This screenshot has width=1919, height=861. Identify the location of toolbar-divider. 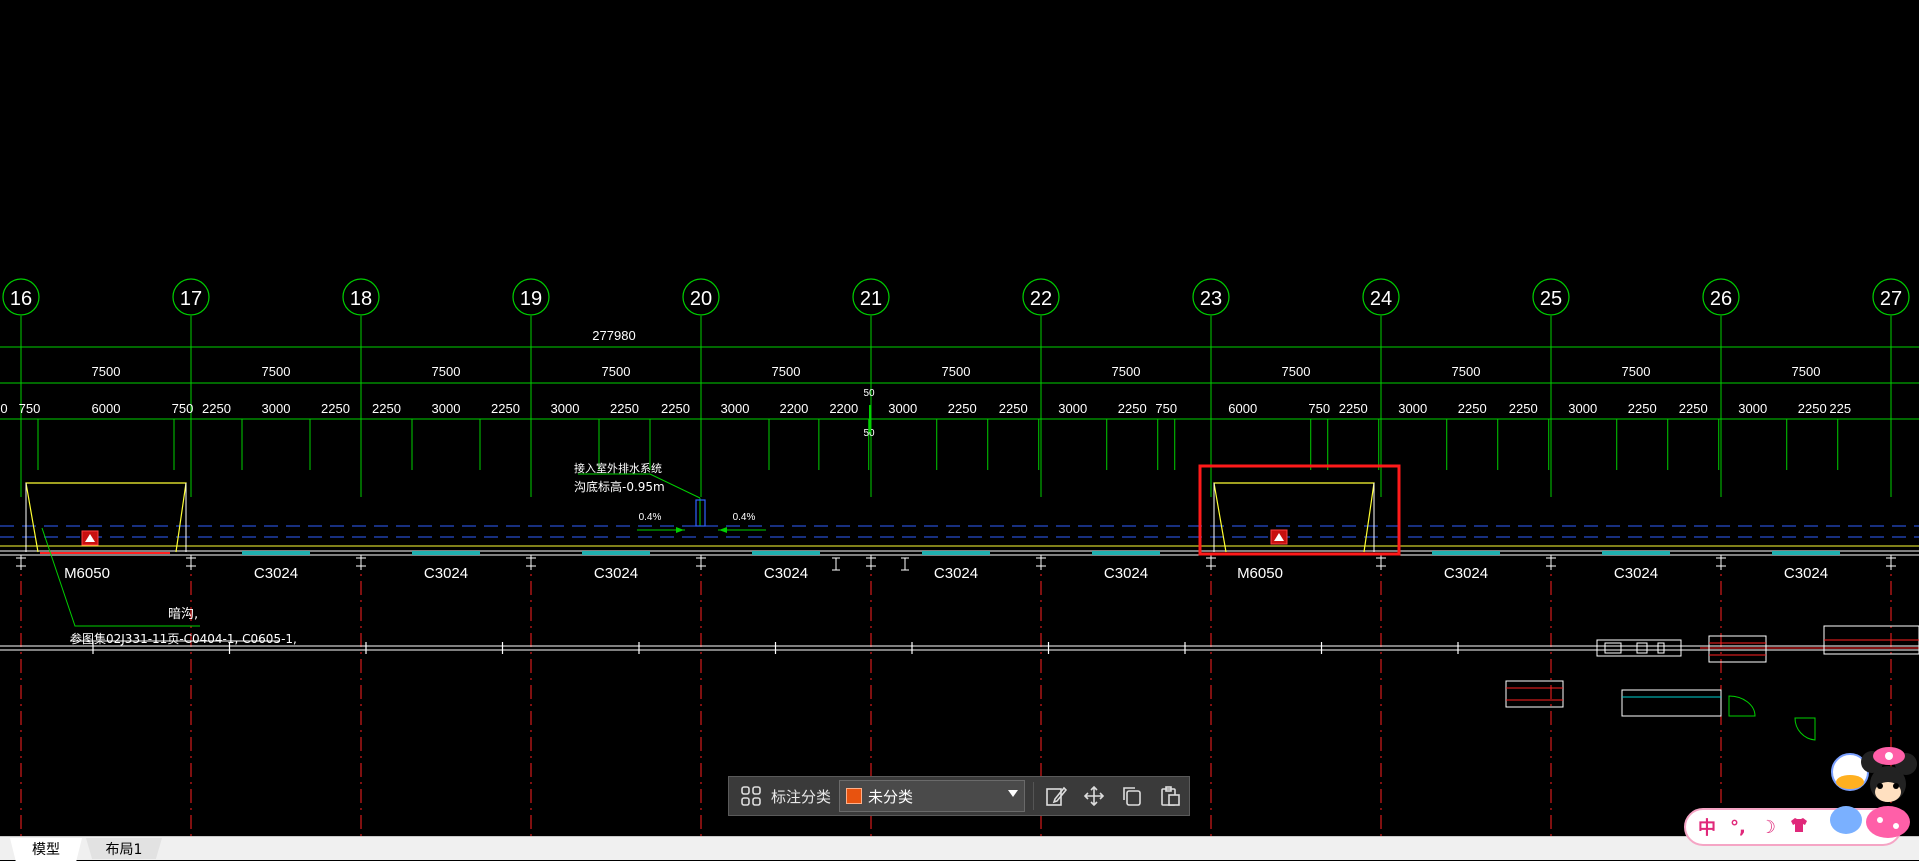
(1034, 796).